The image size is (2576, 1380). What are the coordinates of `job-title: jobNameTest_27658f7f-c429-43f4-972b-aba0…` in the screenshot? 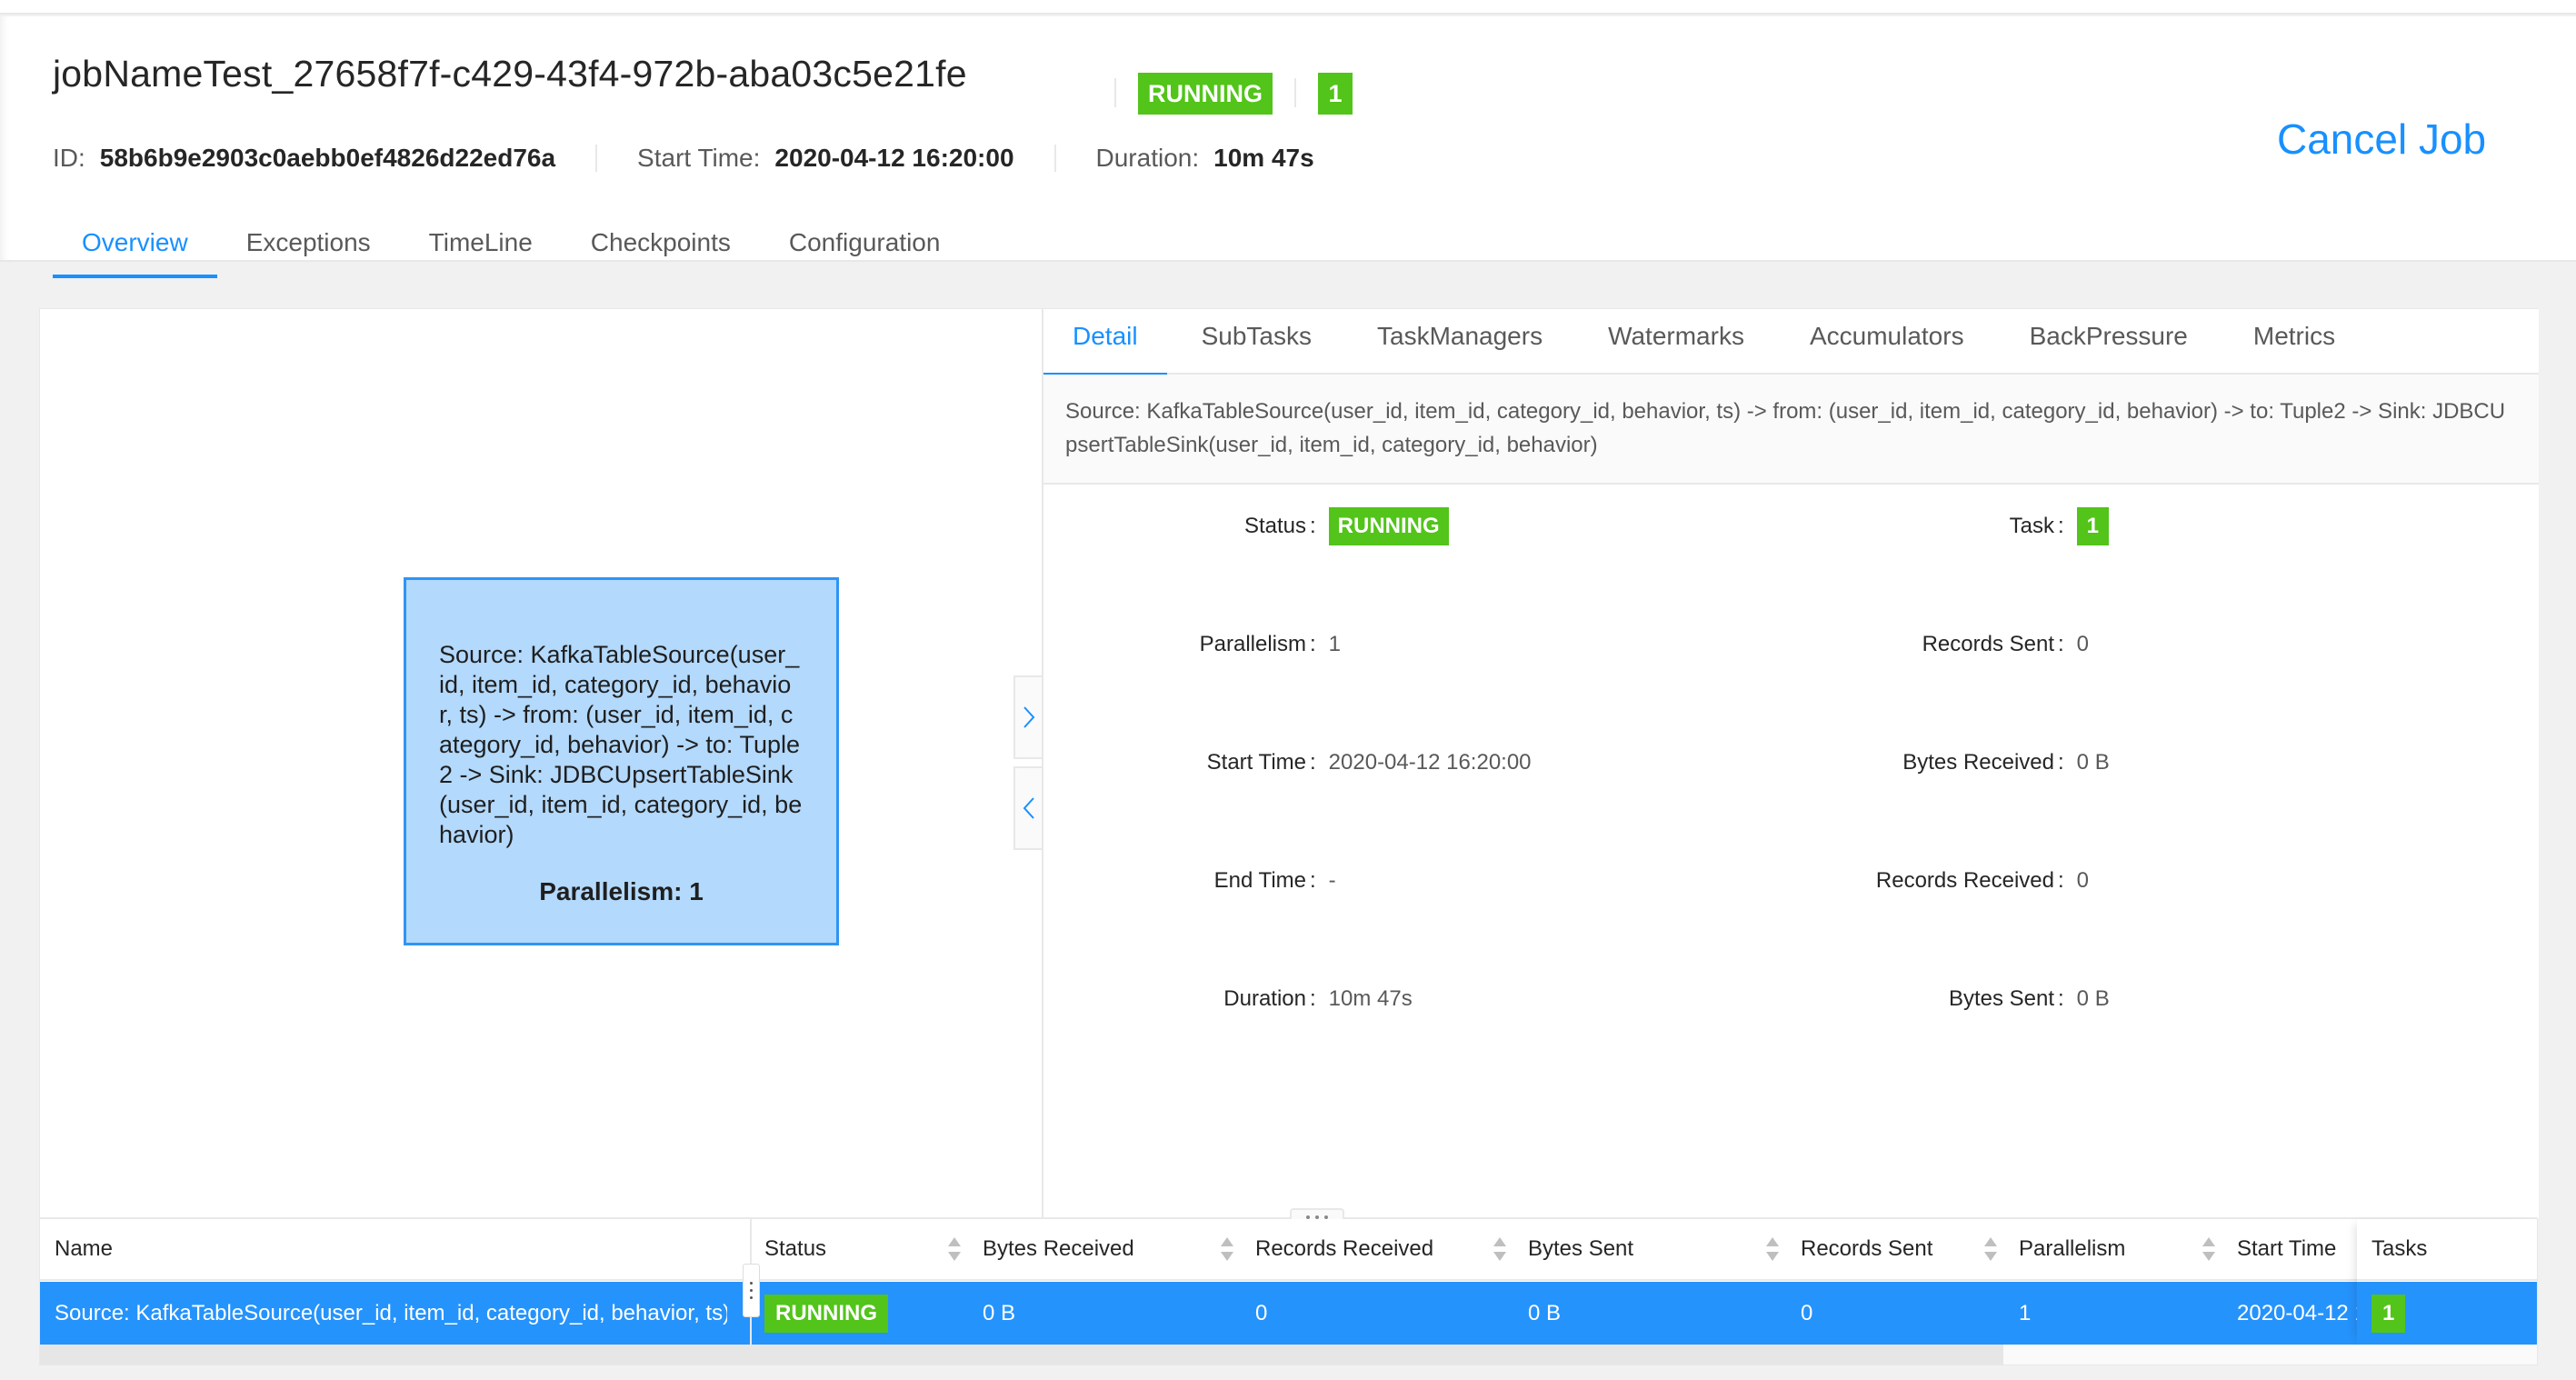 It's located at (510, 74).